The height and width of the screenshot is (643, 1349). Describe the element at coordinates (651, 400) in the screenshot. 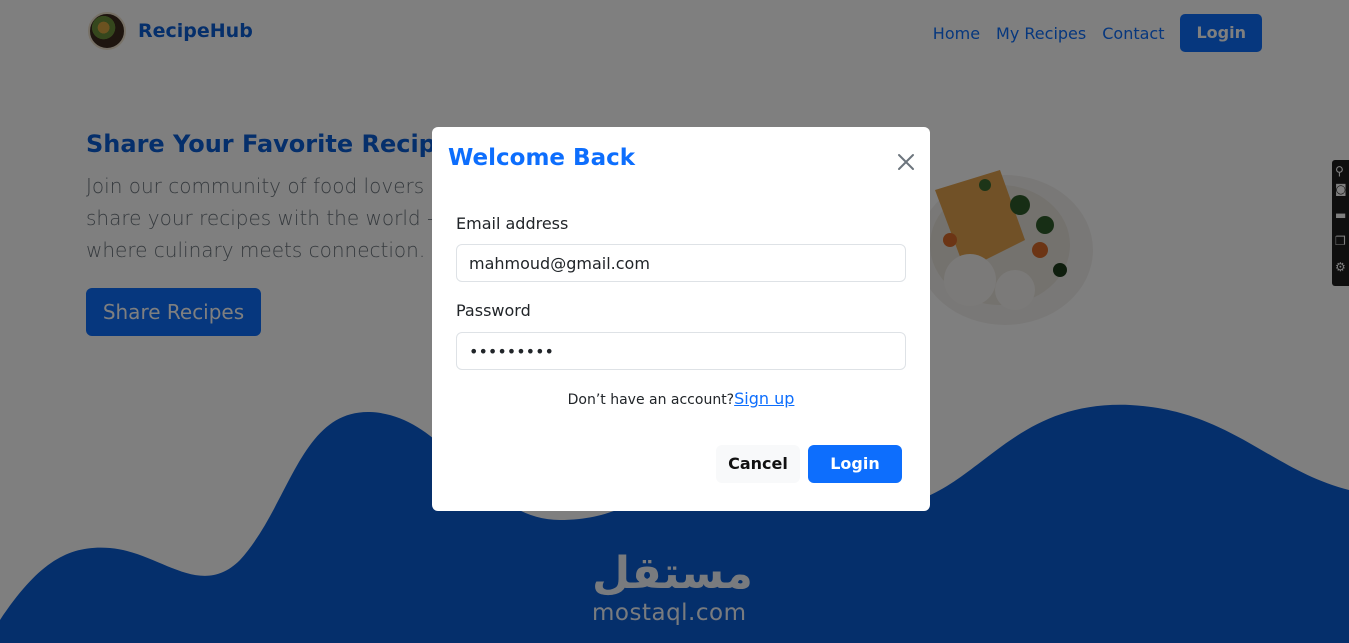

I see `signup-prompt: Don’t have an account?` at that location.